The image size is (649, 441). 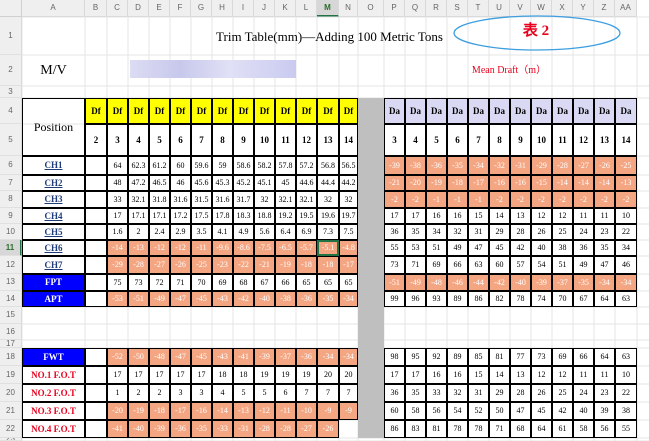 I want to click on df-value-cell: 31.8, so click(x=159, y=199).